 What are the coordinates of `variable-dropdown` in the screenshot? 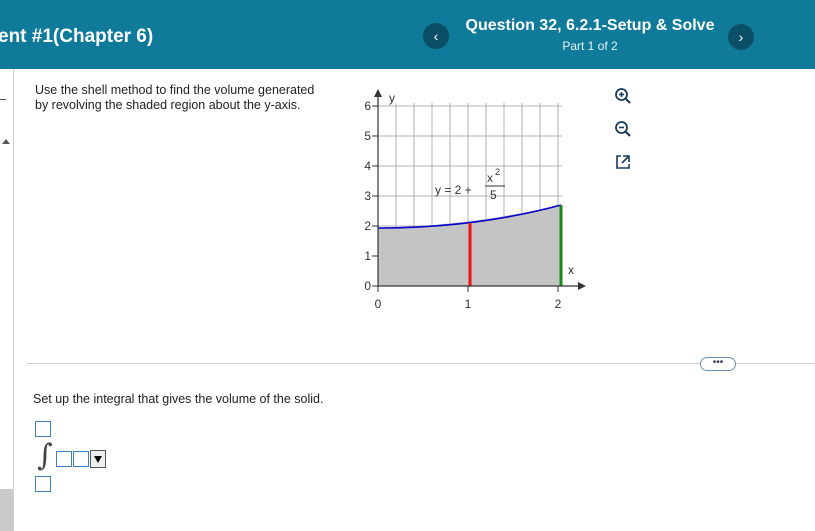 It's located at (98, 459).